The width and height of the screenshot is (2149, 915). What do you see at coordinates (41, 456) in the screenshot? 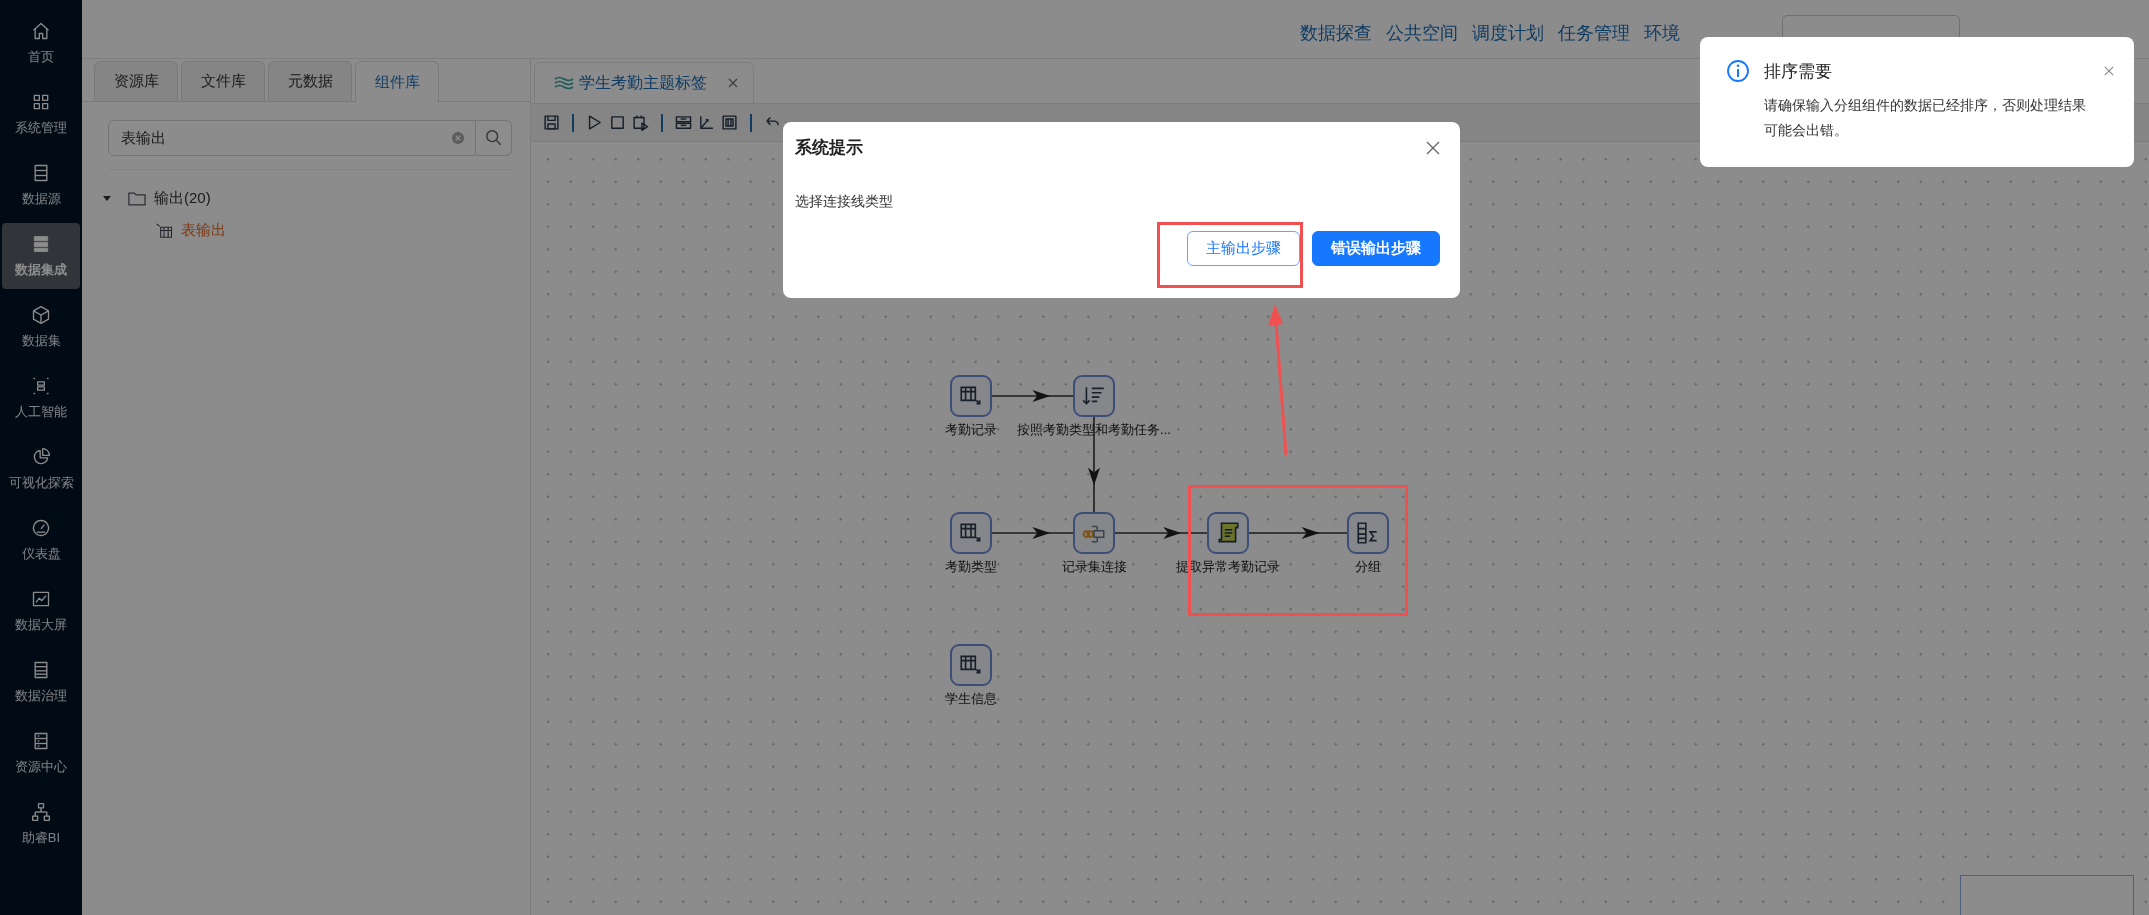
I see `pie-chart-icon` at bounding box center [41, 456].